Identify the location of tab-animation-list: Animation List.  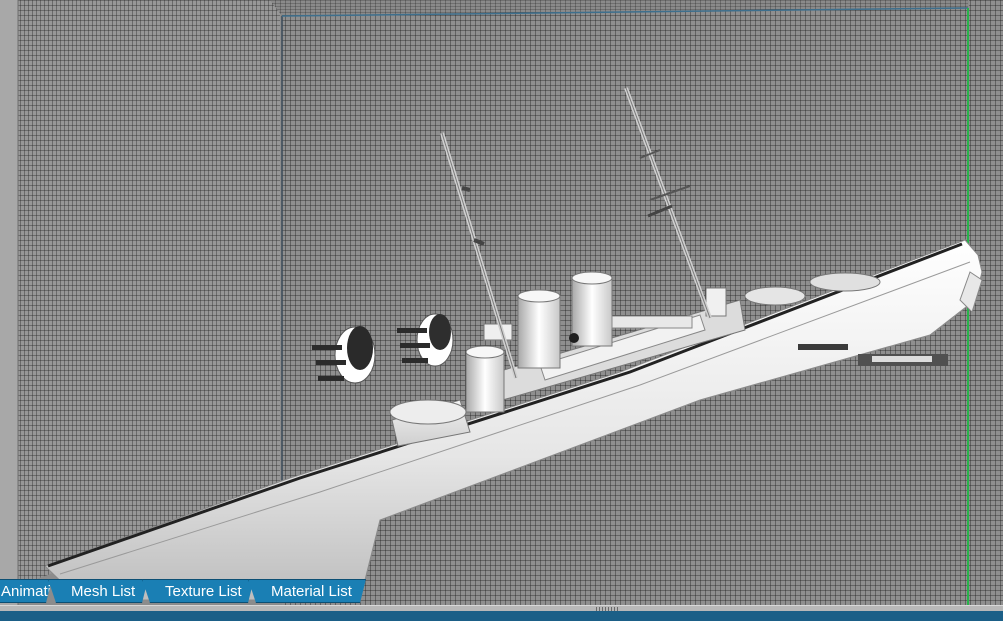
(26, 591).